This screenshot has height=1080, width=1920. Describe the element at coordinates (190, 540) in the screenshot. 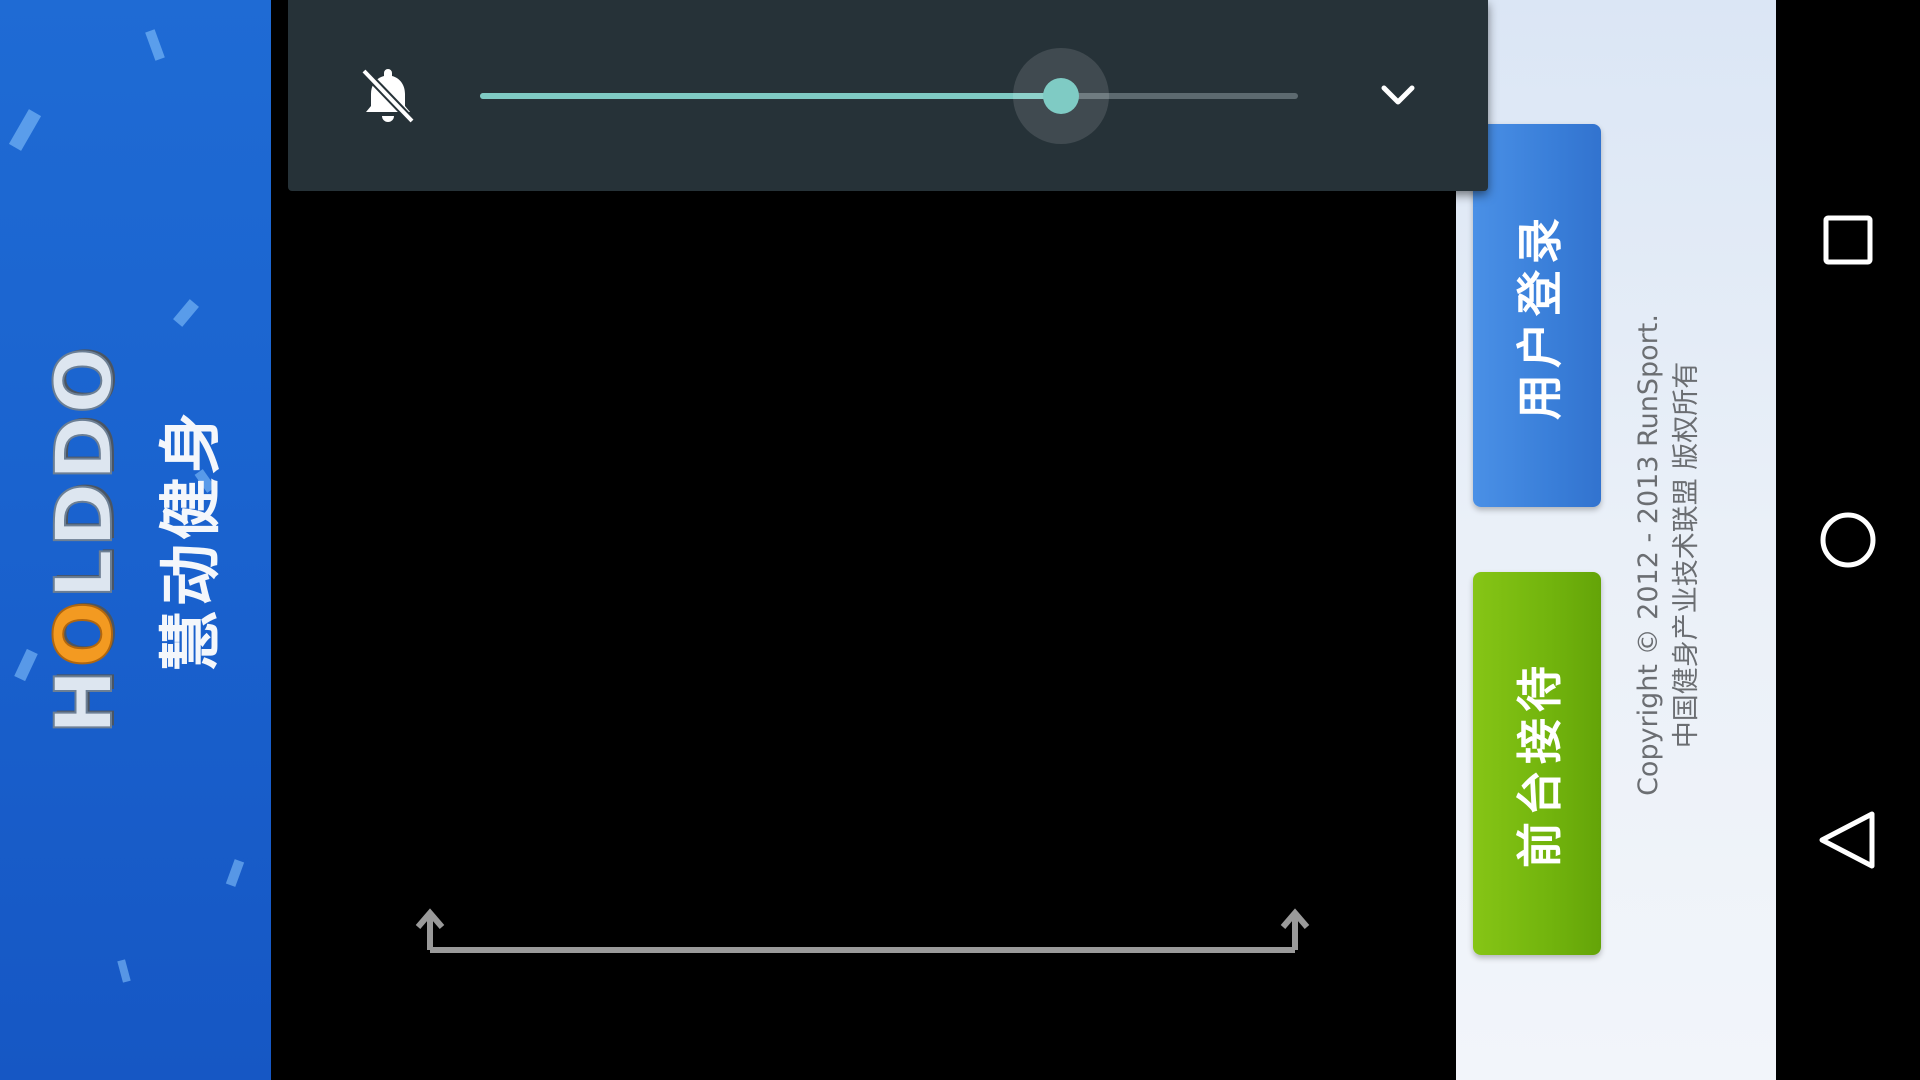

I see `brand-name: 慧动健身` at that location.